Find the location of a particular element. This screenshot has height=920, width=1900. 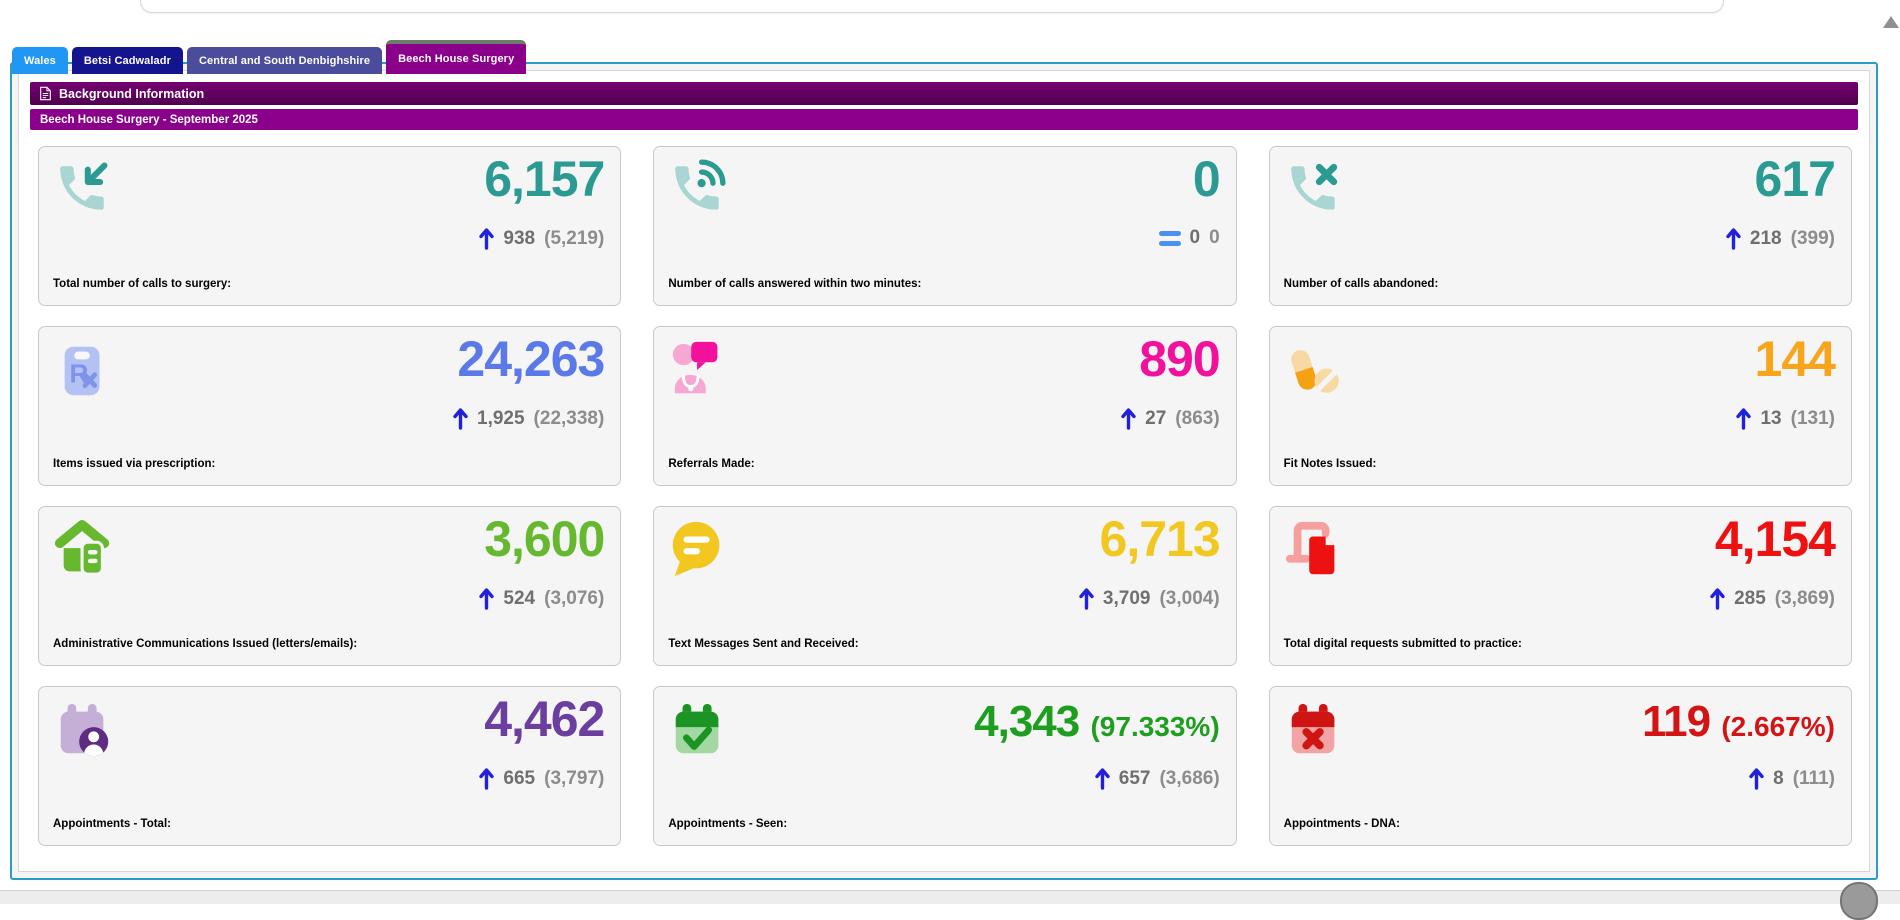

referral-icon is located at coordinates (700, 371).